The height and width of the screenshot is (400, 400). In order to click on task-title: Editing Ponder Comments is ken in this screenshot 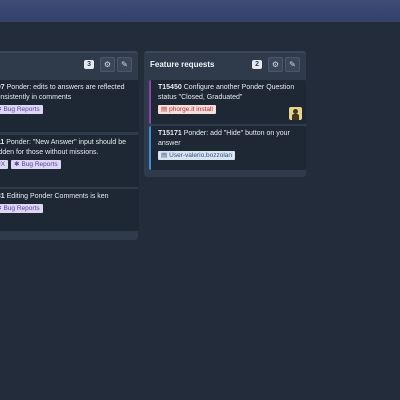, I will do `click(57, 196)`.